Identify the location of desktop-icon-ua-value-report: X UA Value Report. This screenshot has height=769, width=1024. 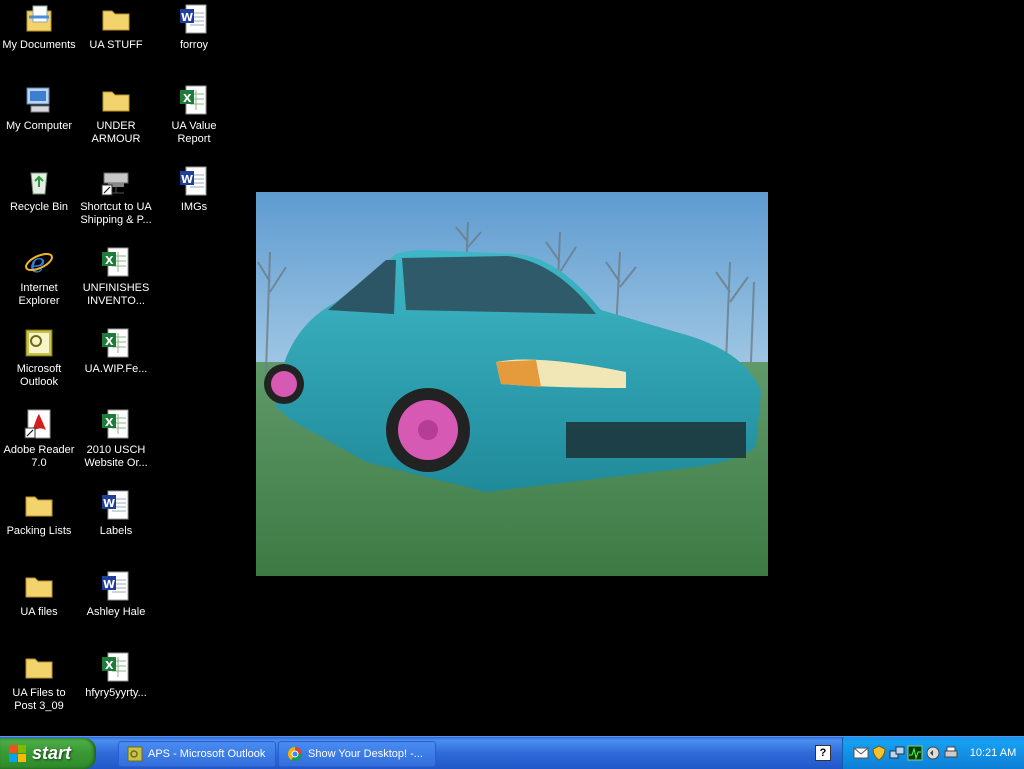
(194, 115).